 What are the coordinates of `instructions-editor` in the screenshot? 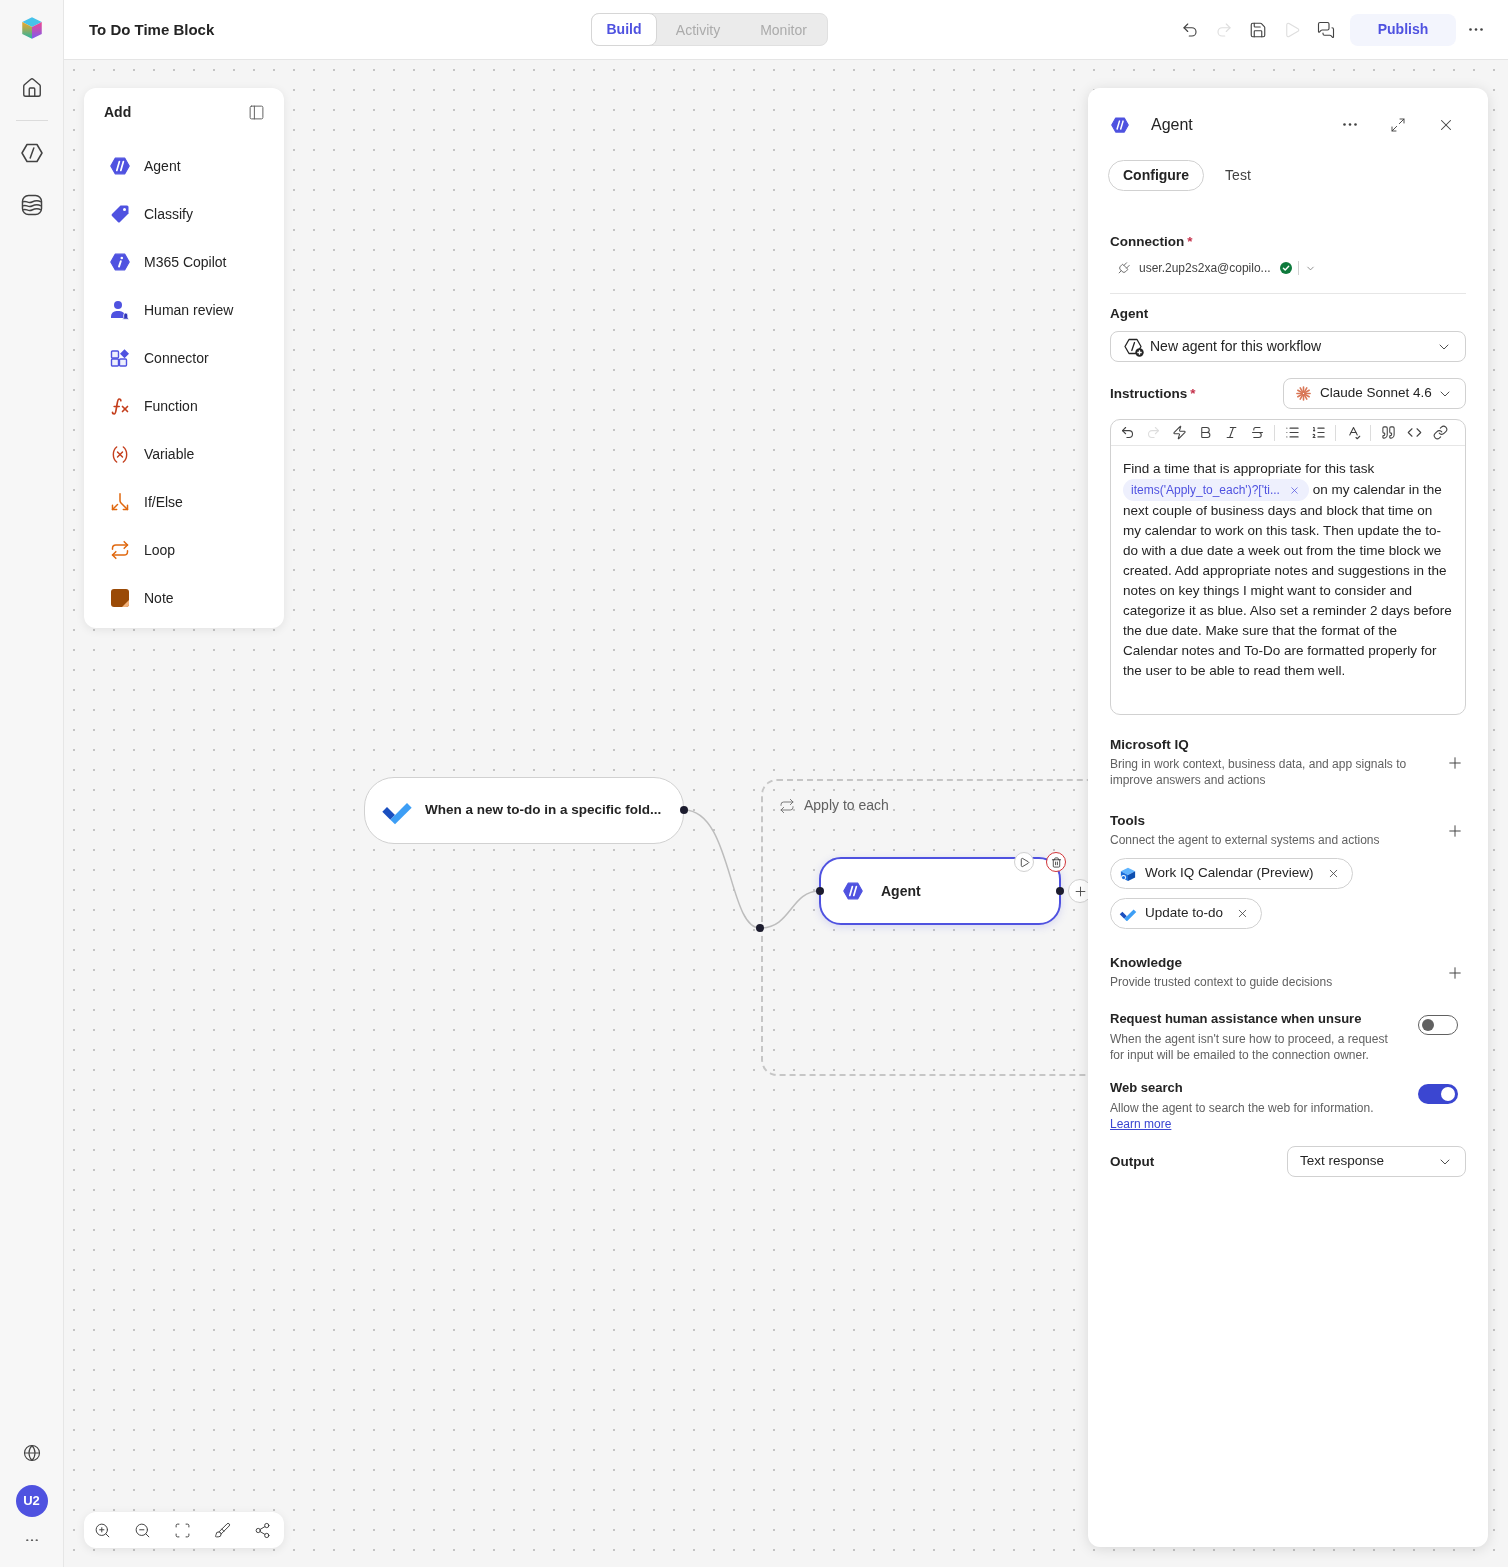 It's located at (1288, 567).